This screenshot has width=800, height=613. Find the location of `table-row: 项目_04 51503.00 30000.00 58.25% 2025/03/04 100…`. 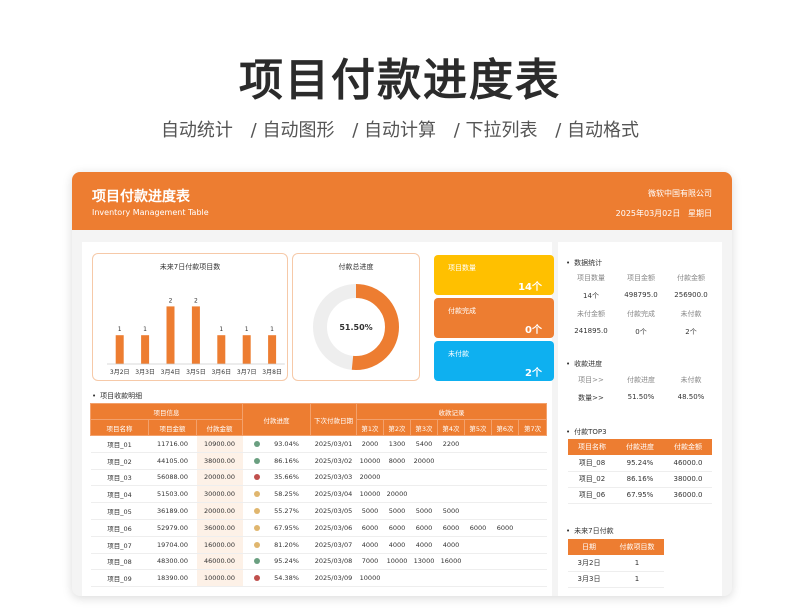

table-row: 项目_04 51503.00 30000.00 58.25% 2025/03/04 100… is located at coordinates (318, 494).